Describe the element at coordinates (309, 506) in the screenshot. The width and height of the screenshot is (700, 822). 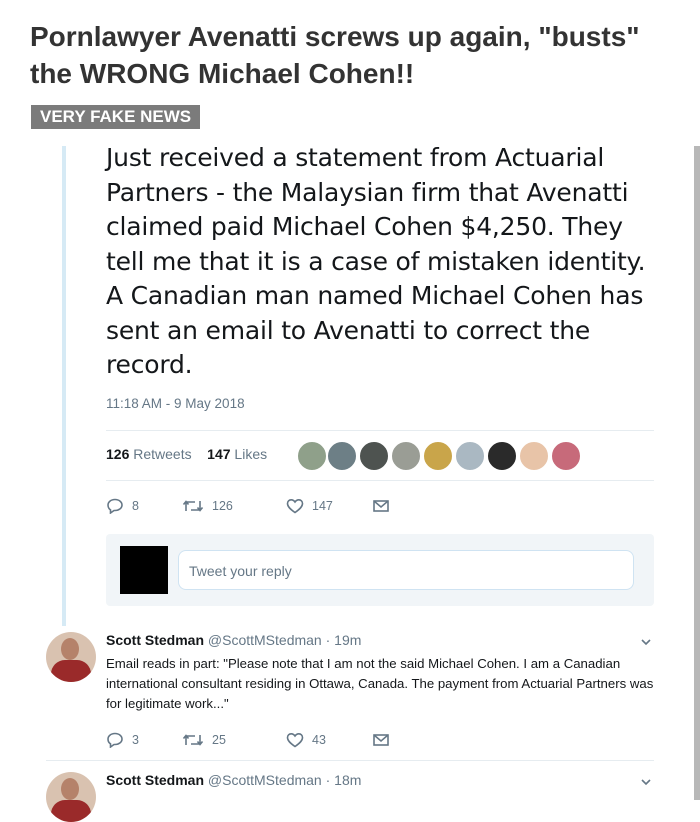
I see `like-button: 147` at that location.